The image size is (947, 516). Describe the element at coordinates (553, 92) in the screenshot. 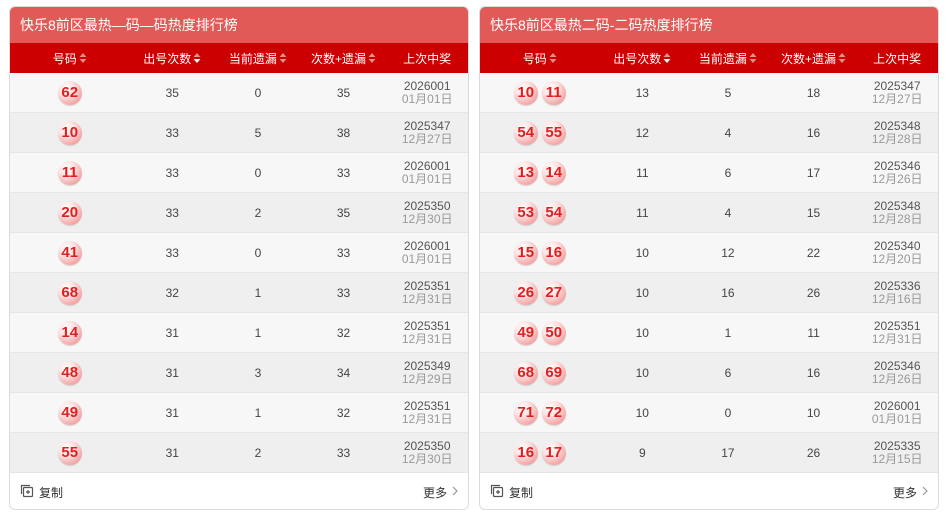

I see `number-ball: 11` at that location.